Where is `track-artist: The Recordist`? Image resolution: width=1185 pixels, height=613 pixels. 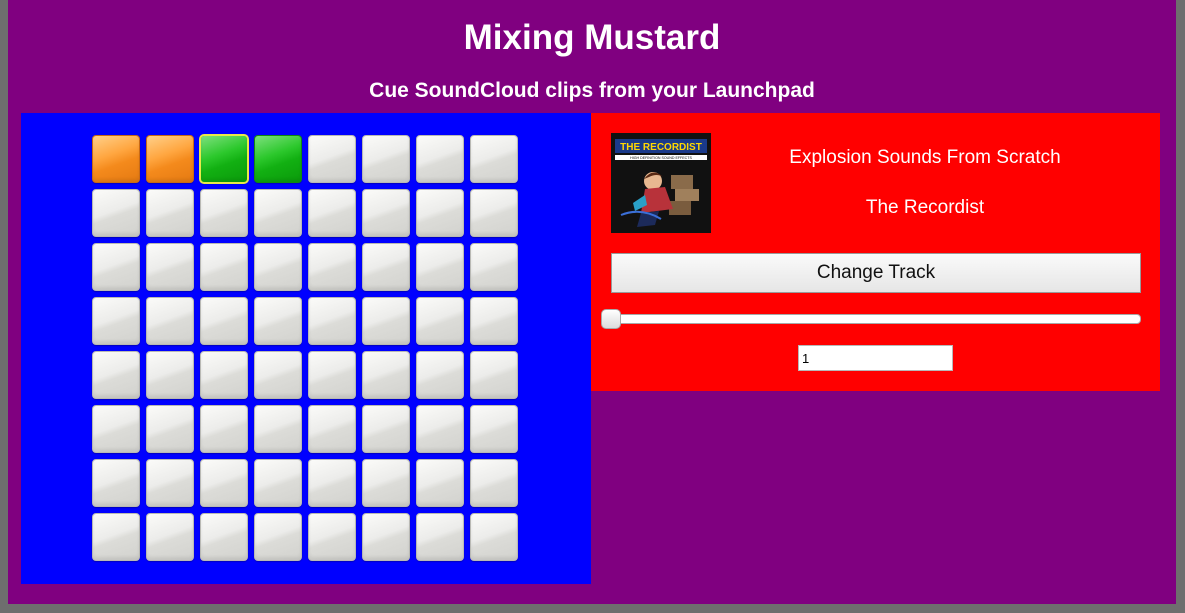 track-artist: The Recordist is located at coordinates (925, 207).